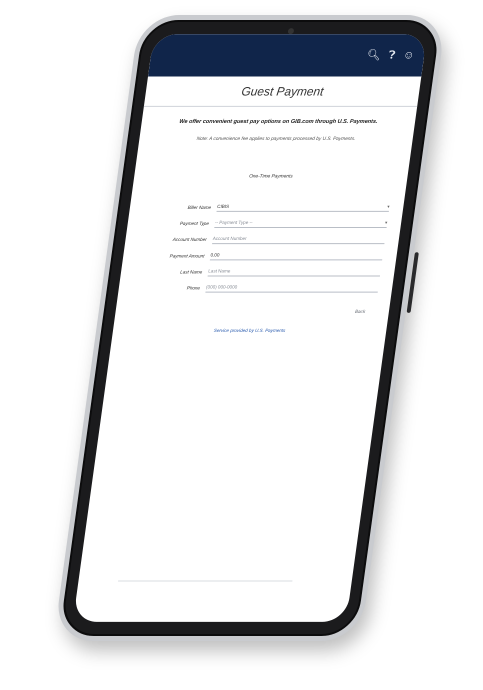 Image resolution: width=483 pixels, height=690 pixels. I want to click on last-name-row: Last Name Last Name, so click(261, 271).